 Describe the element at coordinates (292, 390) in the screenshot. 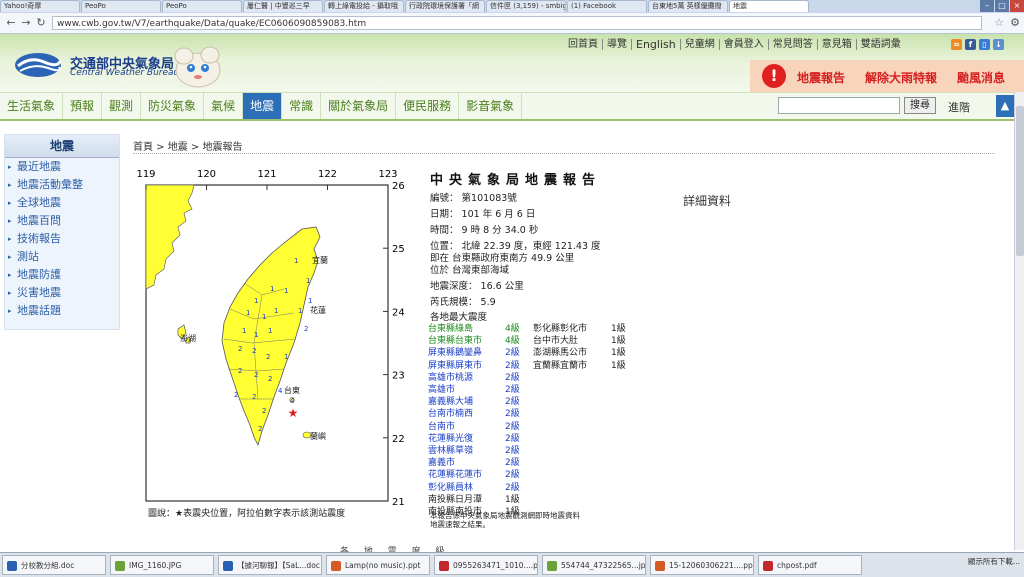

I see `place-label: 台東` at that location.